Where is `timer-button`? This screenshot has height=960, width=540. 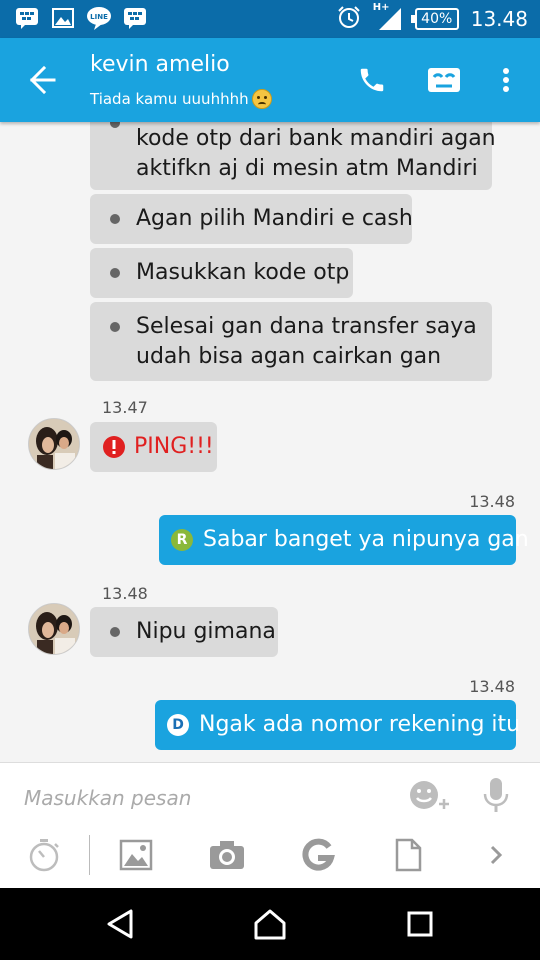 timer-button is located at coordinates (44, 855).